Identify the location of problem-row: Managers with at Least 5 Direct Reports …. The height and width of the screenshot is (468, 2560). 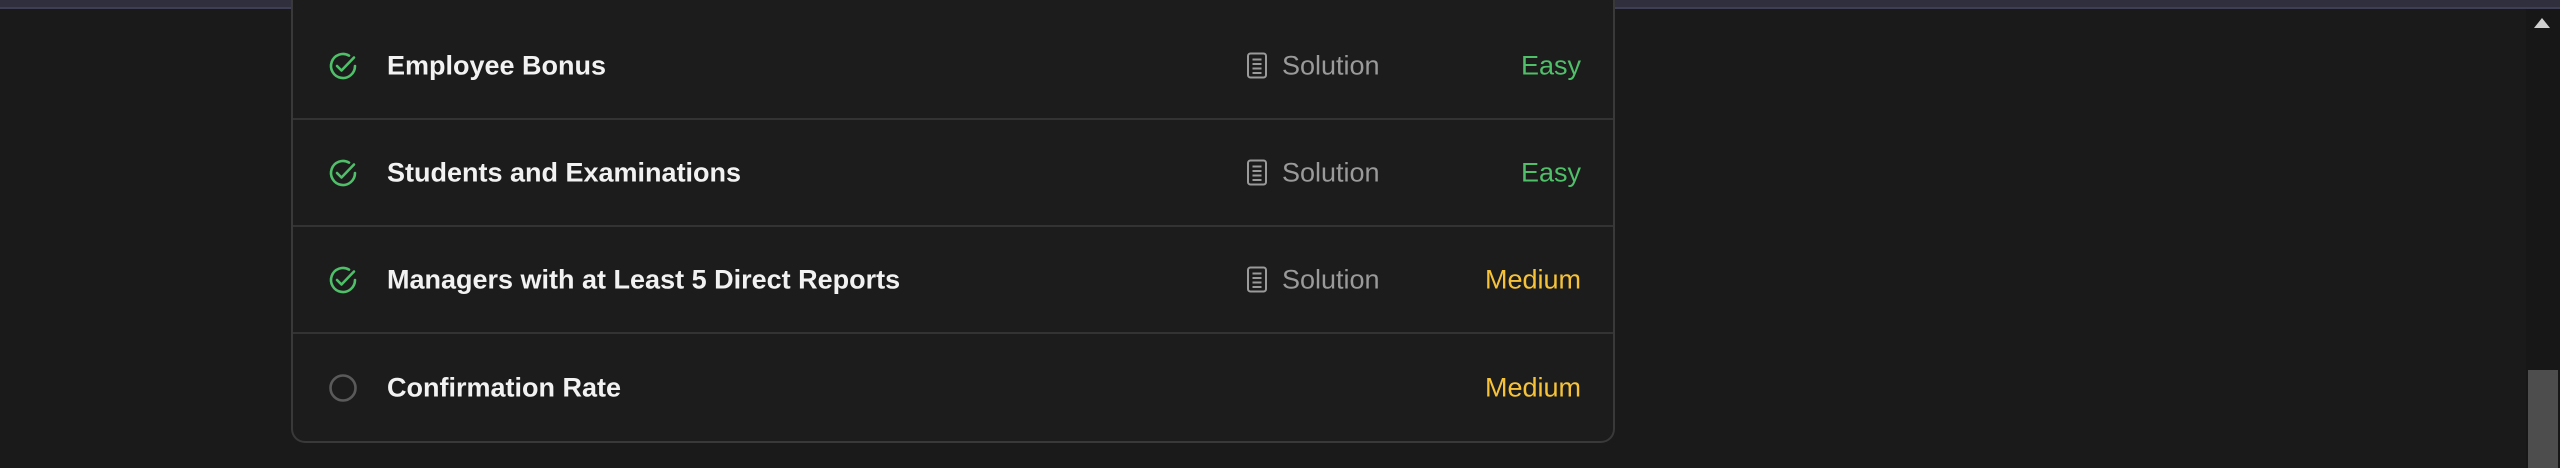
(953, 280).